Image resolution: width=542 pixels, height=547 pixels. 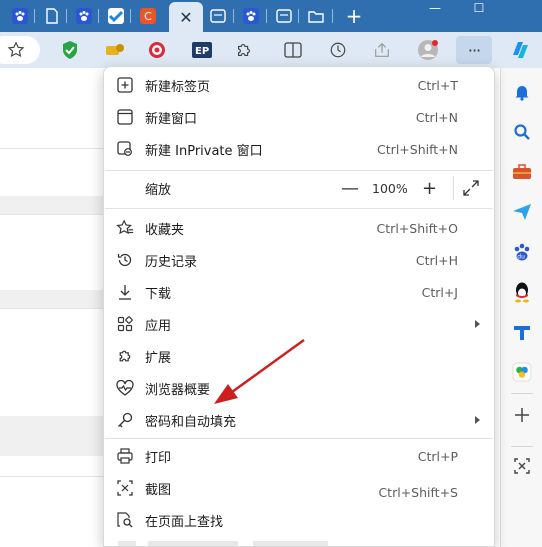 What do you see at coordinates (382, 50) in the screenshot?
I see `share-icon` at bounding box center [382, 50].